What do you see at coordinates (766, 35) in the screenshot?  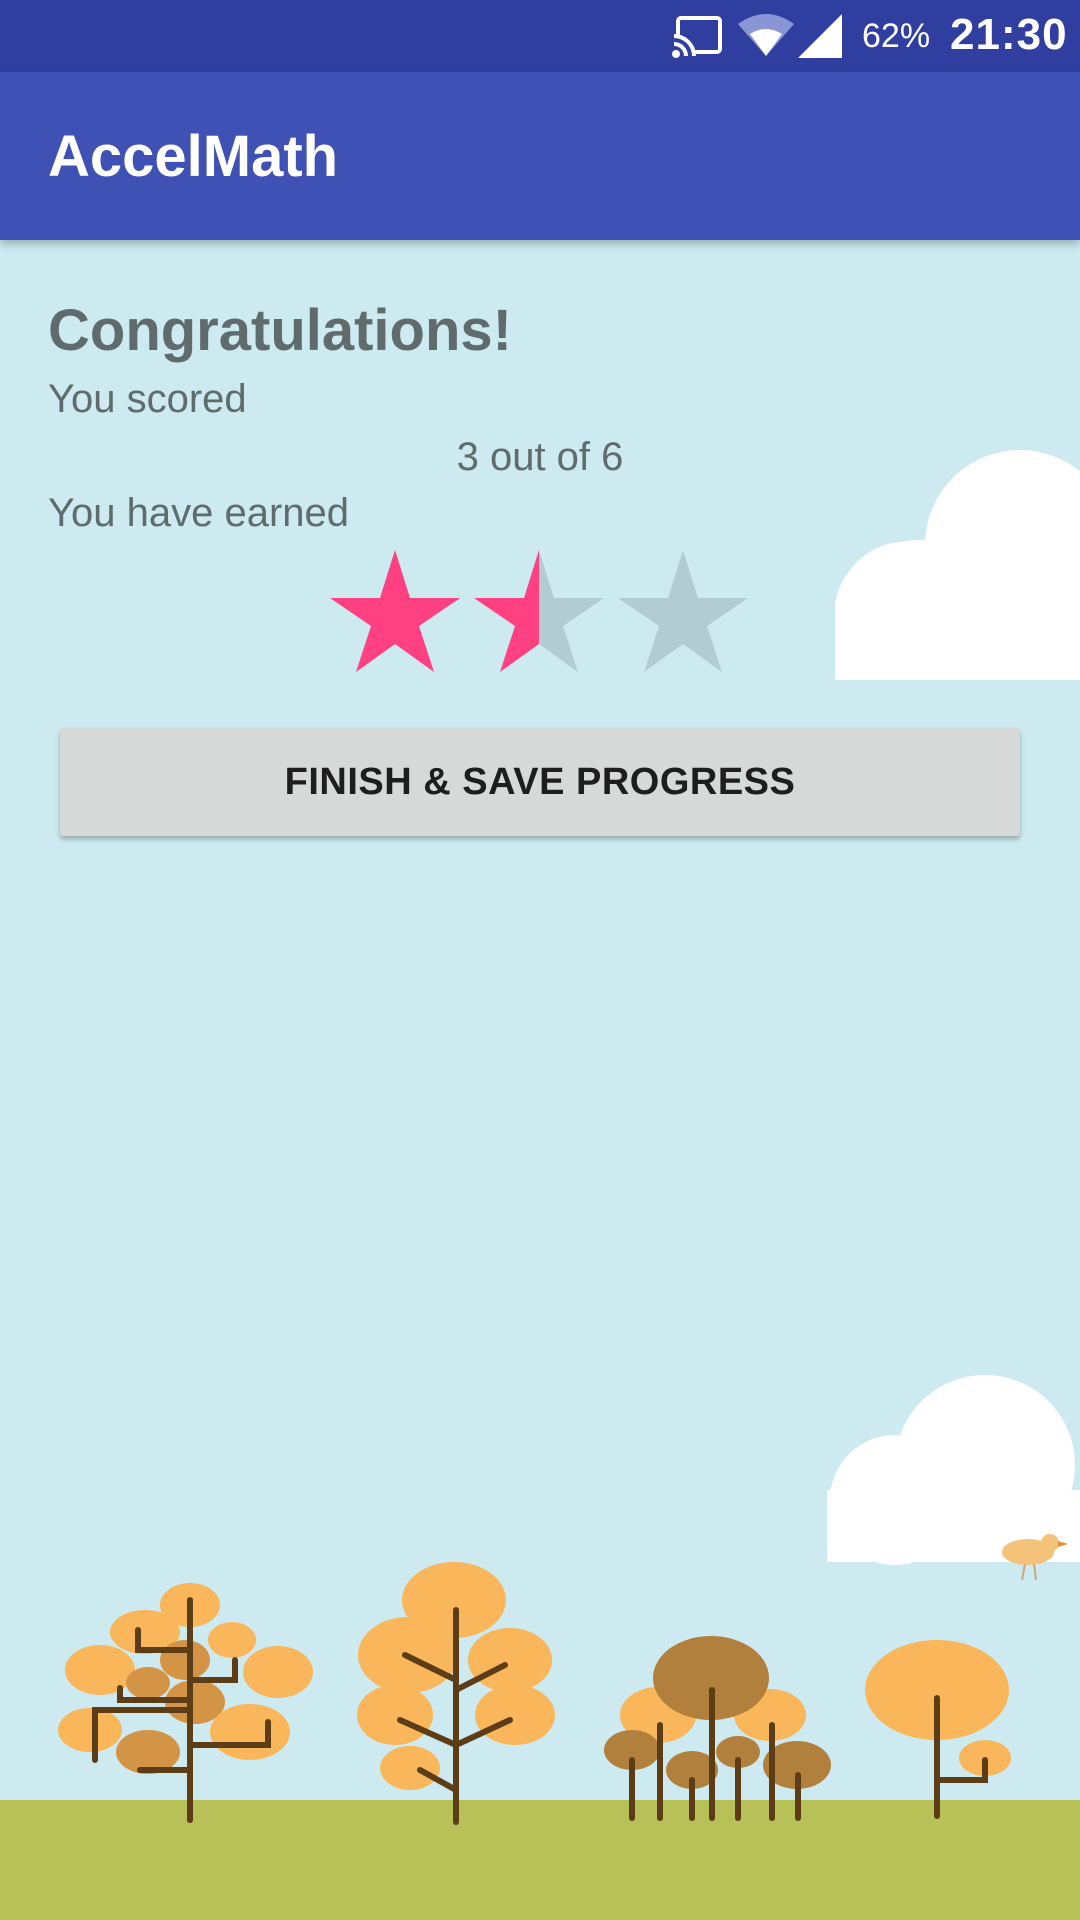 I see `wifi-icon` at bounding box center [766, 35].